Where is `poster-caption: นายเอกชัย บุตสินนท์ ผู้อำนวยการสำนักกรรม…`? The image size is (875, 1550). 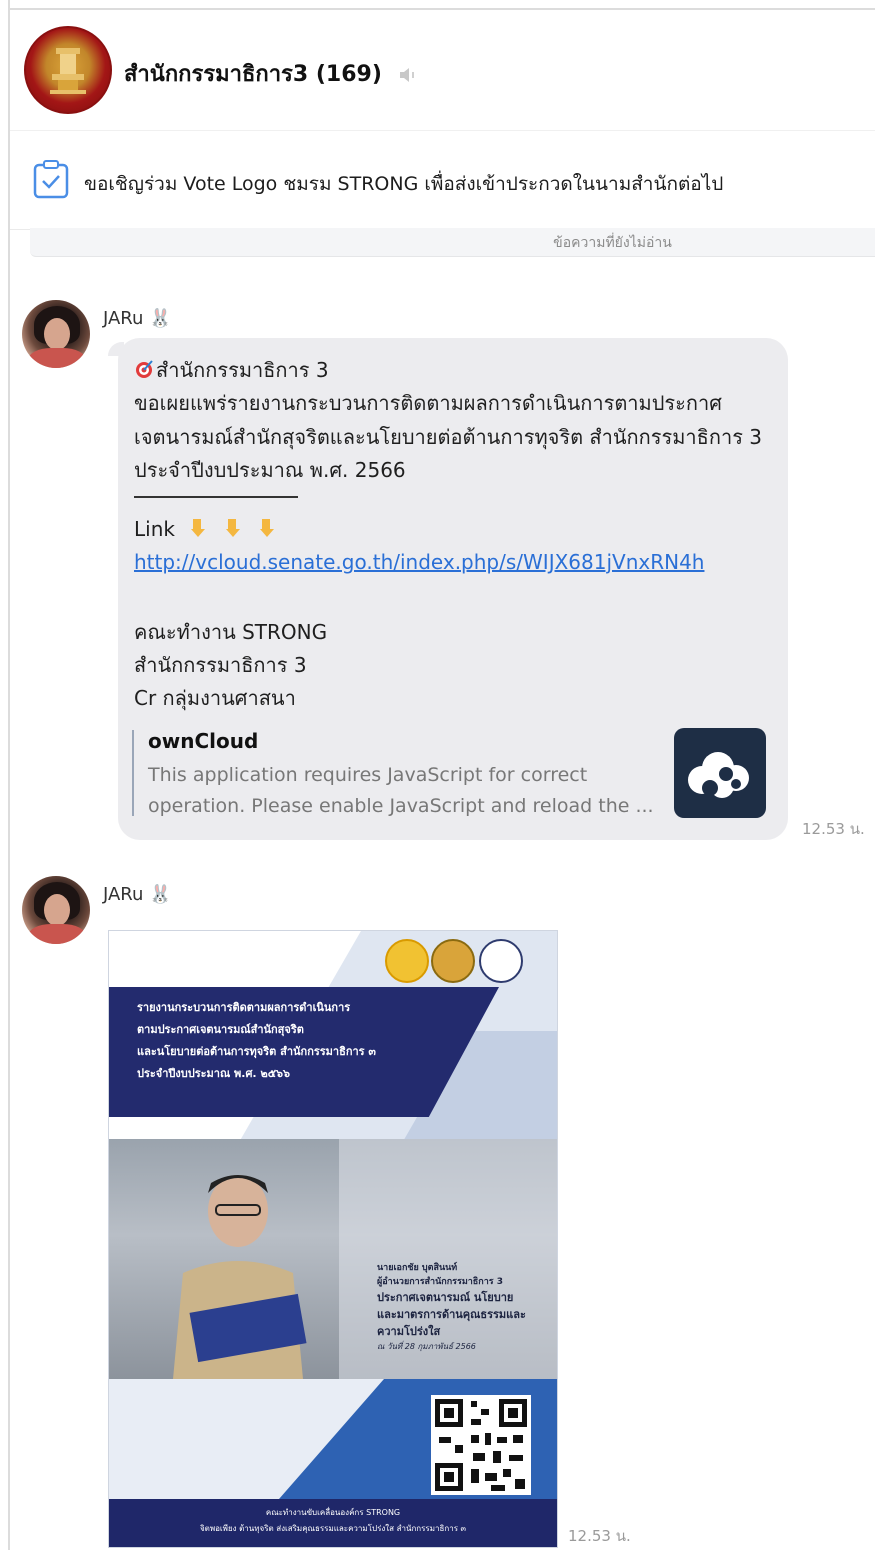
poster-caption: นายเอกชัย บุตสินนท์ ผู้อำนวยการสำนักกรรม… is located at coordinates (451, 1307).